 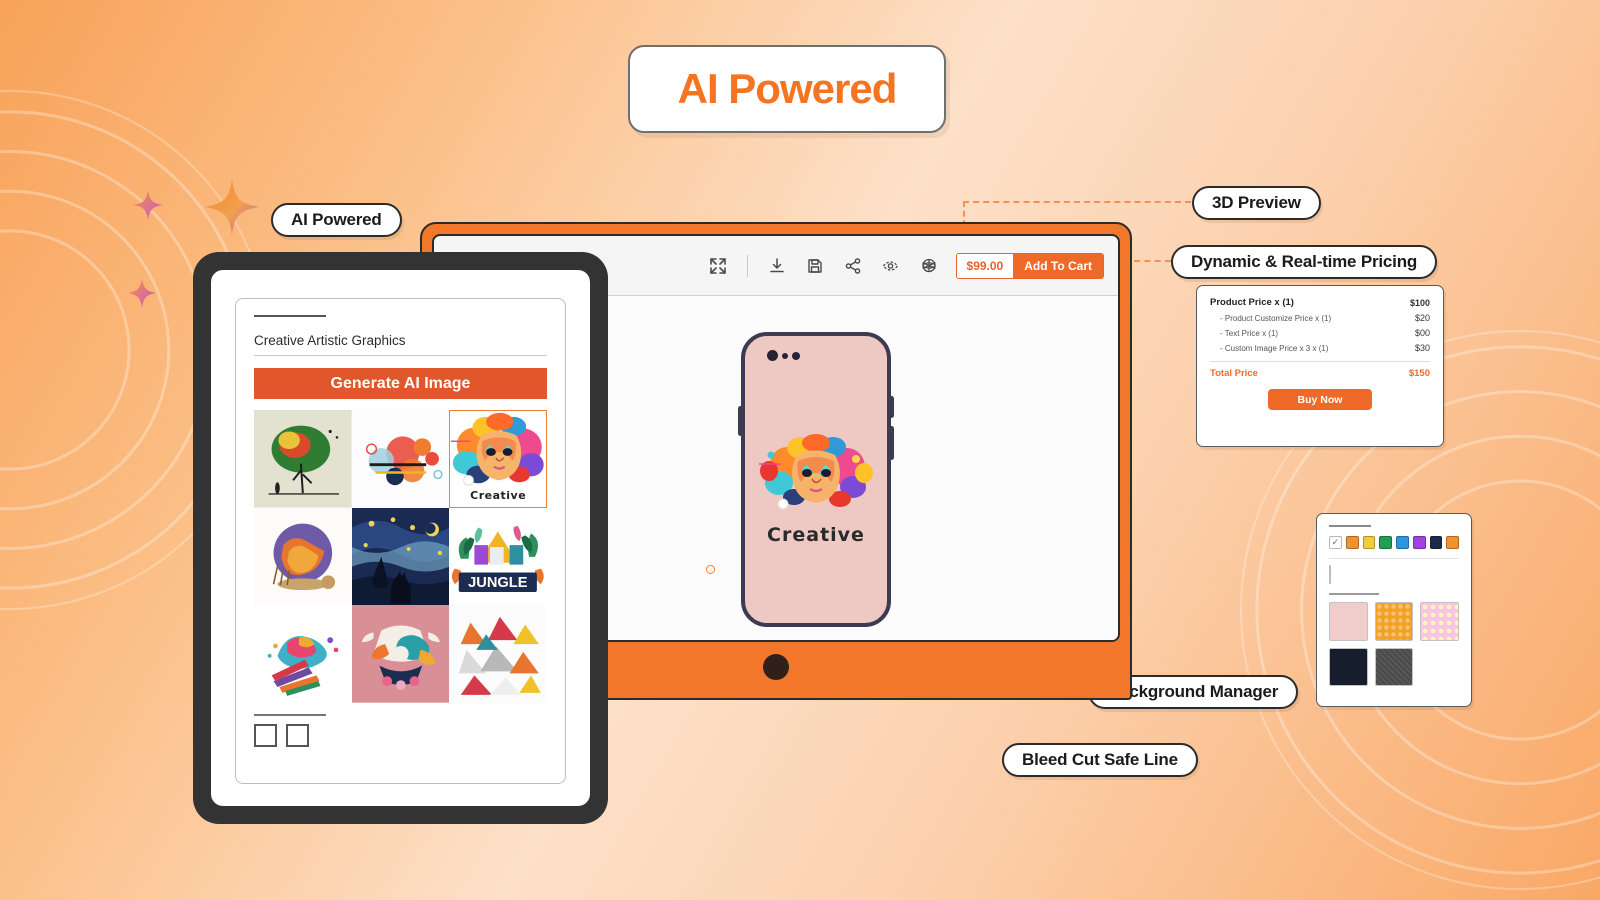 What do you see at coordinates (1348, 667) in the screenshot?
I see `texture-navy-dark` at bounding box center [1348, 667].